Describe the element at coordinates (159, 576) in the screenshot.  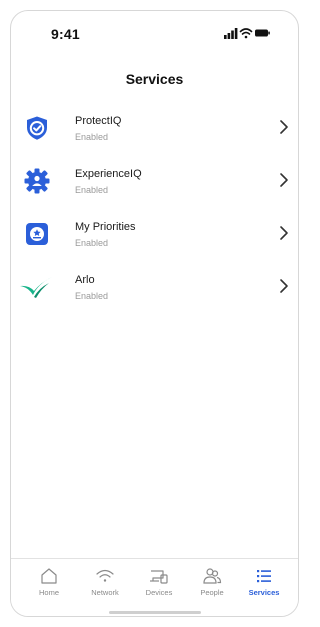
I see `devices-icon` at that location.